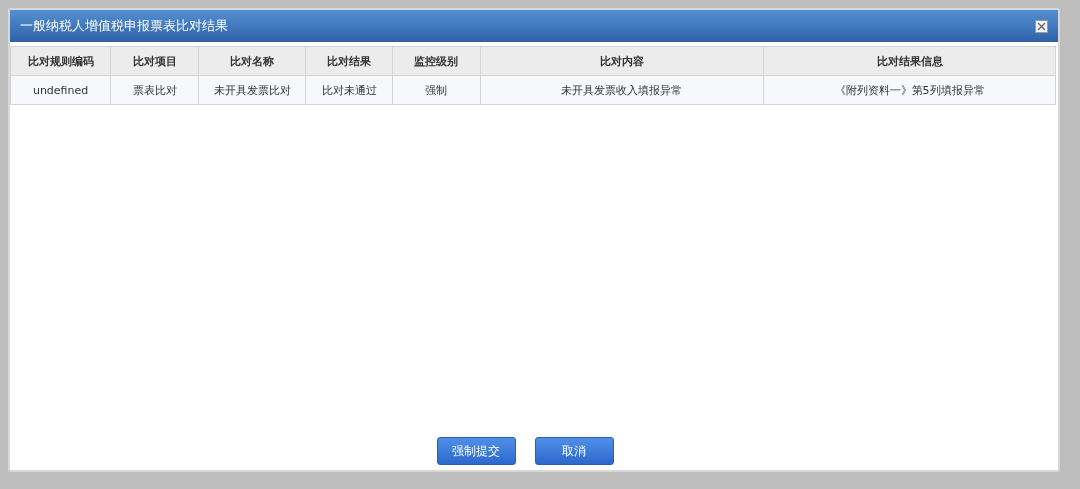  Describe the element at coordinates (154, 61) in the screenshot. I see `column-header: 比对项目` at that location.